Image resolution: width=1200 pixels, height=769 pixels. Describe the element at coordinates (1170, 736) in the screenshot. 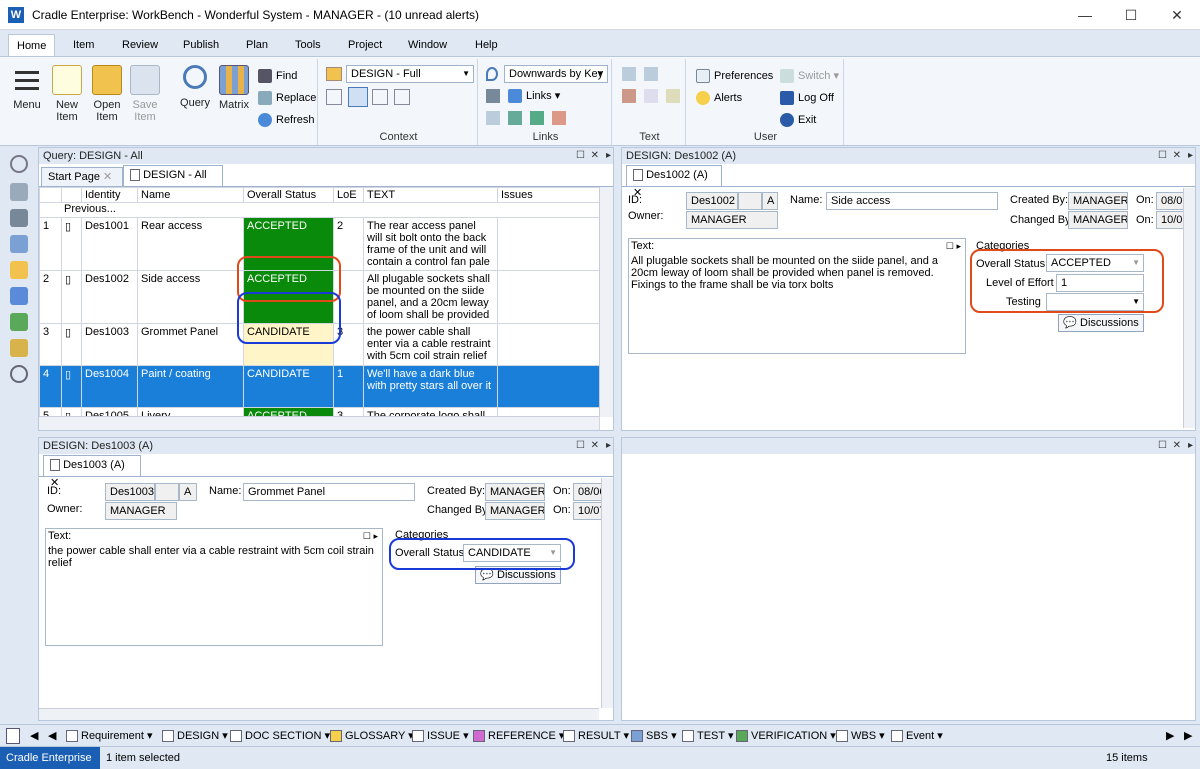

I see `nav-next-icon: ▶` at that location.